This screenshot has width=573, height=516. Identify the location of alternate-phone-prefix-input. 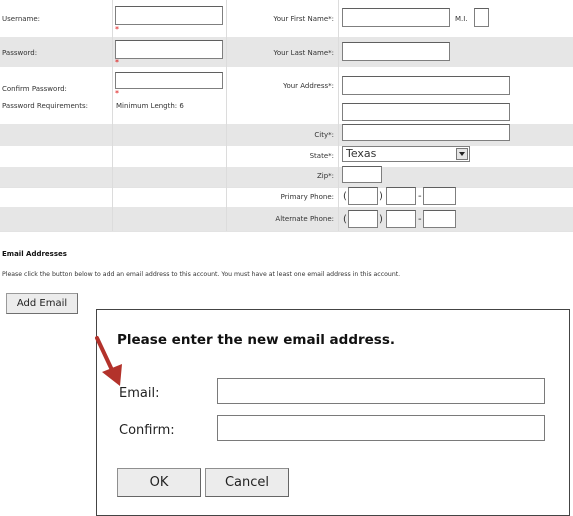
(401, 219).